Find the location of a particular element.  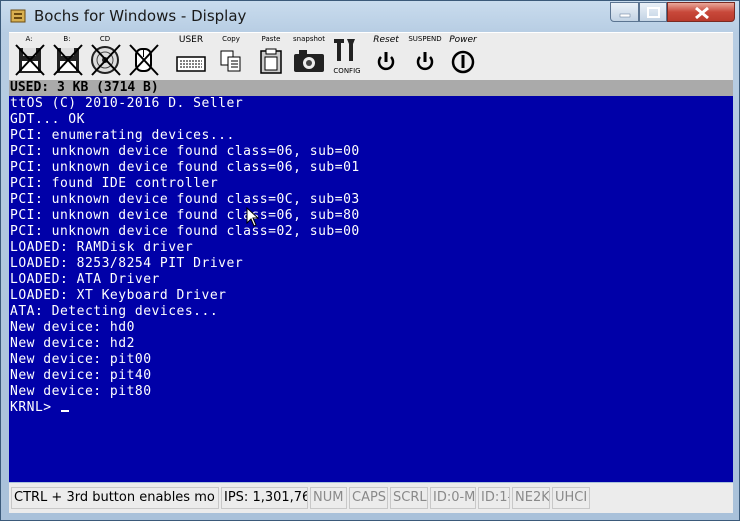

floppy-b-button: B: is located at coordinates (67, 56).